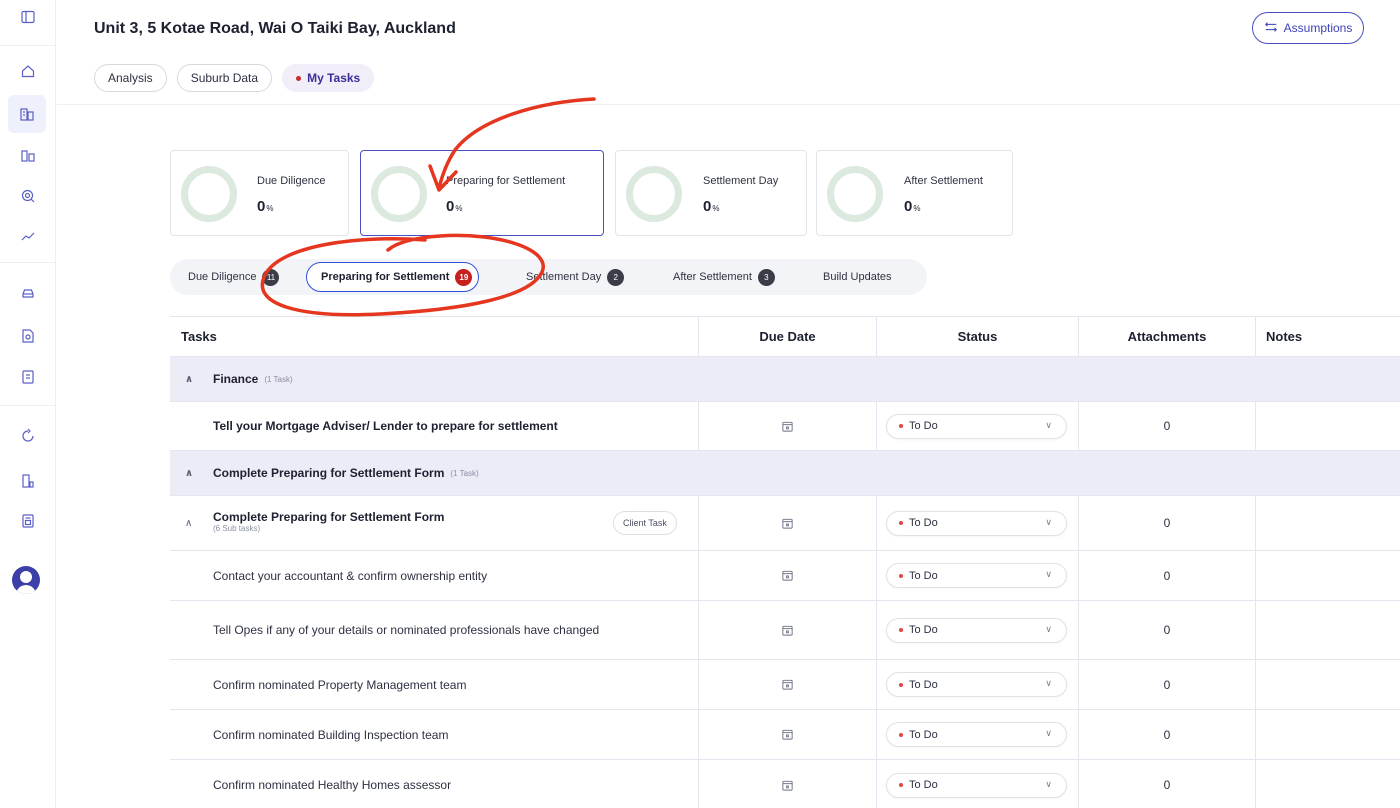 The width and height of the screenshot is (1400, 808). What do you see at coordinates (1318, 28) in the screenshot?
I see `assumptions-label: Assumptions` at bounding box center [1318, 28].